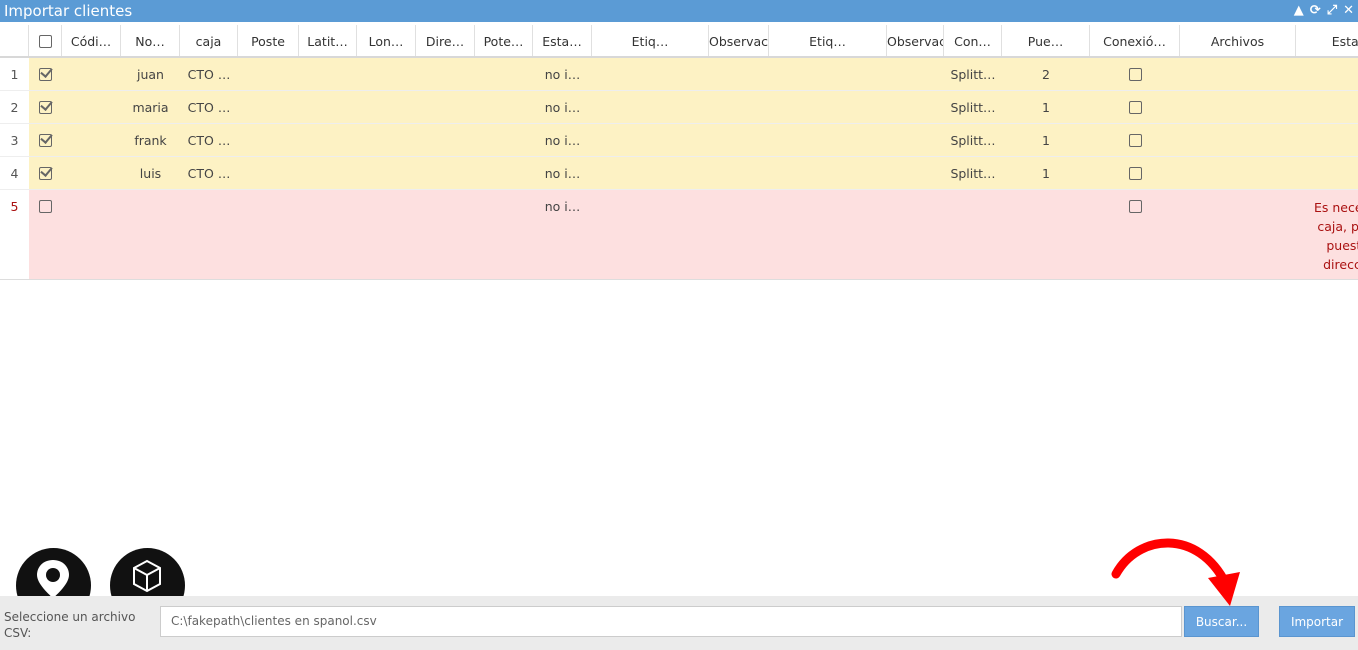  Describe the element at coordinates (679, 11) in the screenshot. I see `window-titlebar: Importar clientes ▲ ⟳ ⤢ ✕` at that location.